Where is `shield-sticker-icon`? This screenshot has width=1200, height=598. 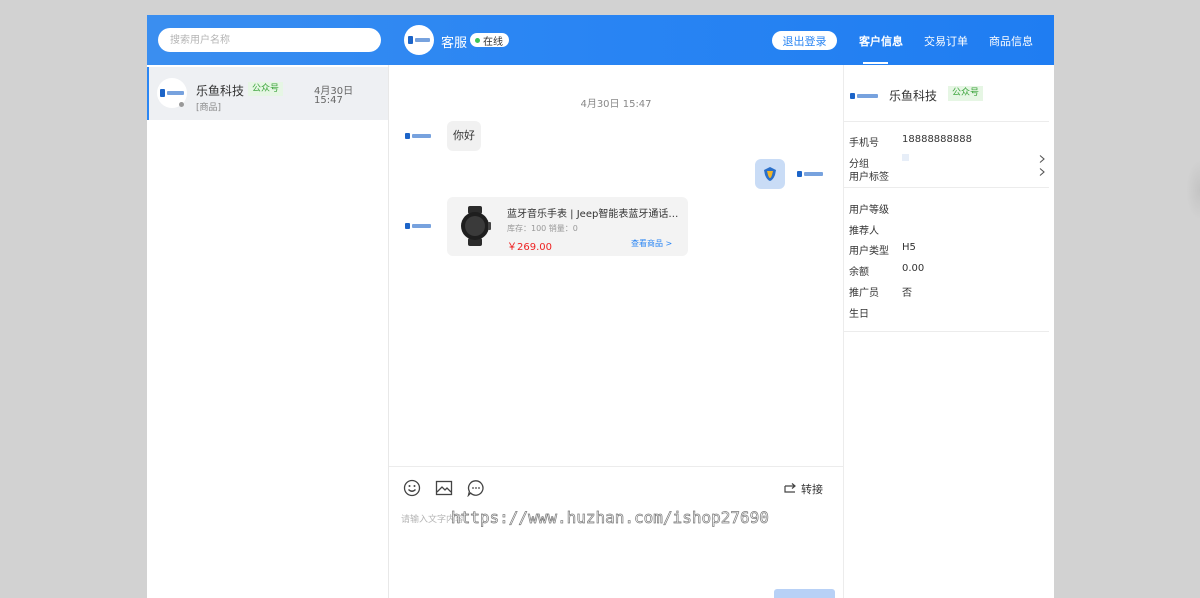 shield-sticker-icon is located at coordinates (770, 174).